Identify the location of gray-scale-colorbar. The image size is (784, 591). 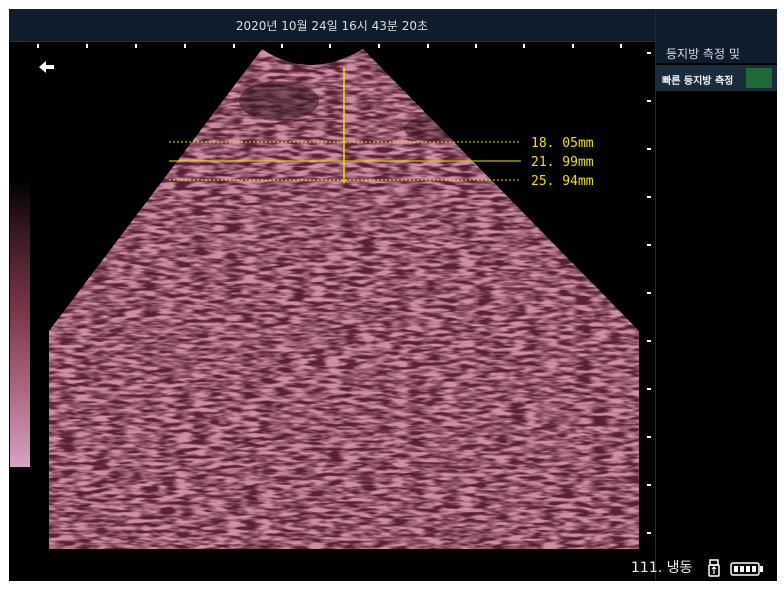
(20, 323).